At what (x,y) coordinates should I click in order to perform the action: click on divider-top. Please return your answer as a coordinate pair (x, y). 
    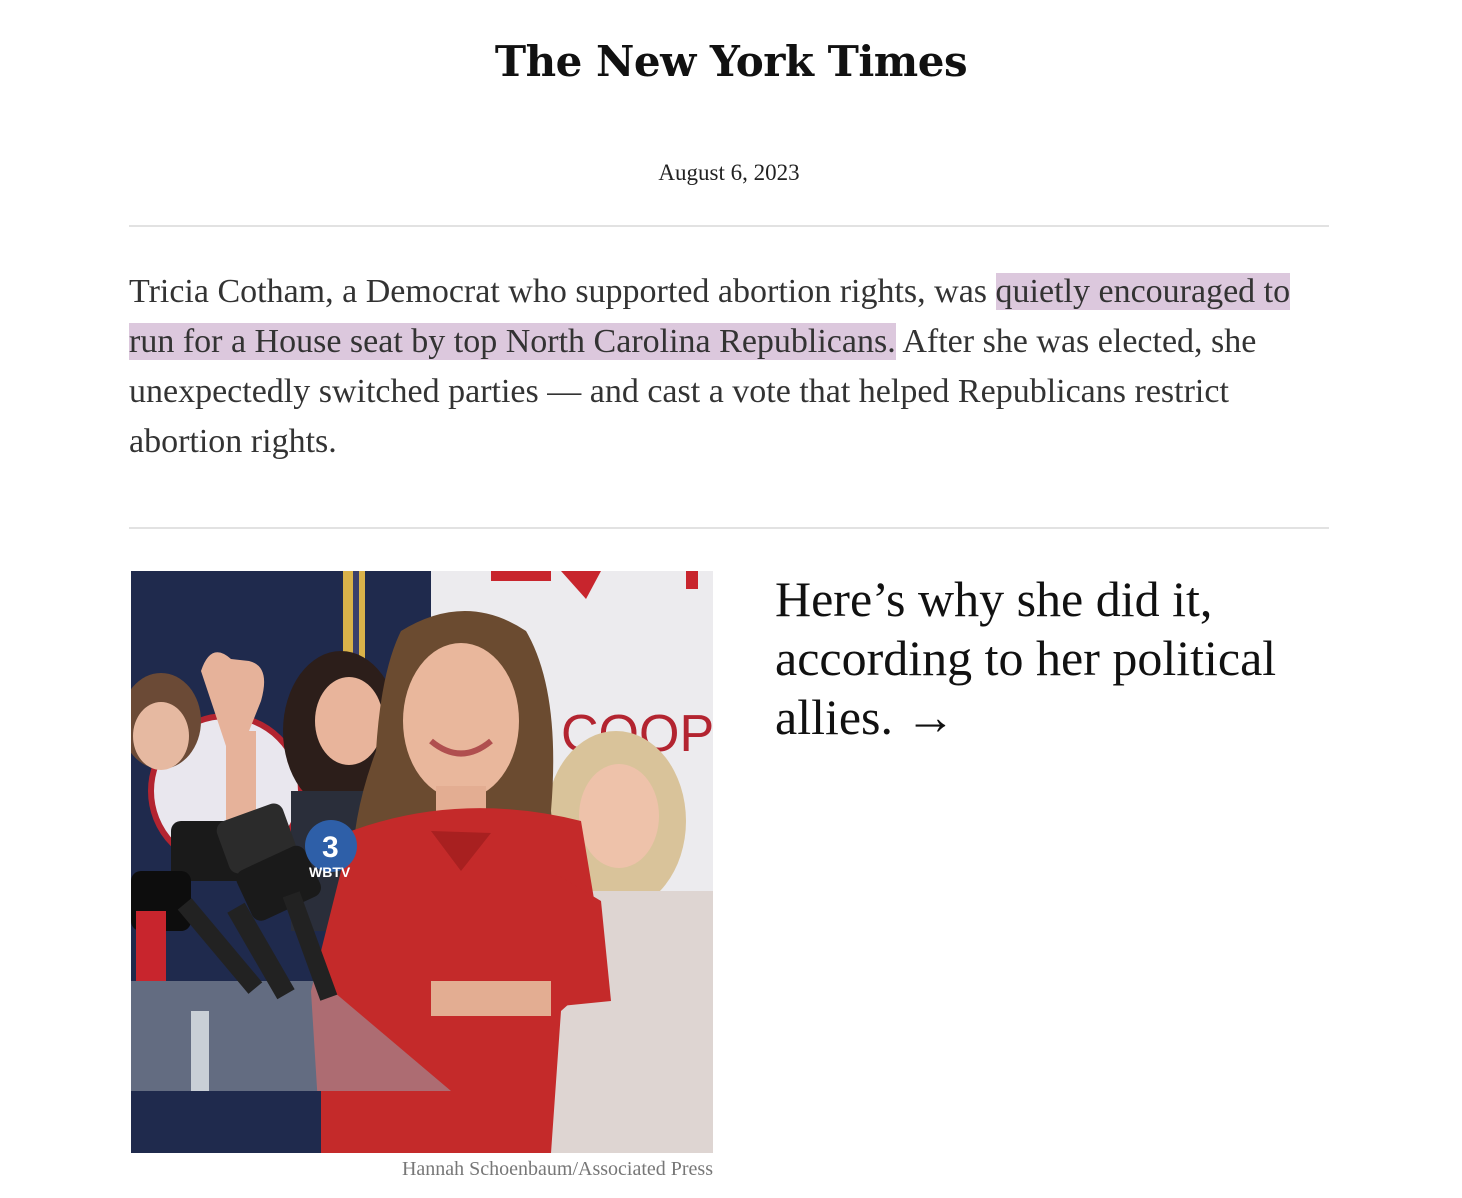
    Looking at the image, I should click on (729, 226).